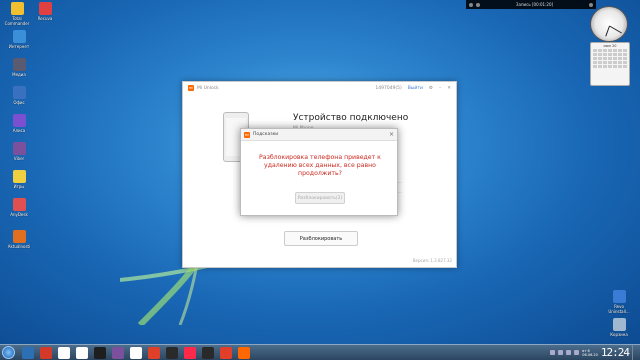 Image resolution: width=640 pixels, height=360 pixels. Describe the element at coordinates (590, 352) in the screenshot. I see `tray-date: вт 6 06.06.20` at that location.